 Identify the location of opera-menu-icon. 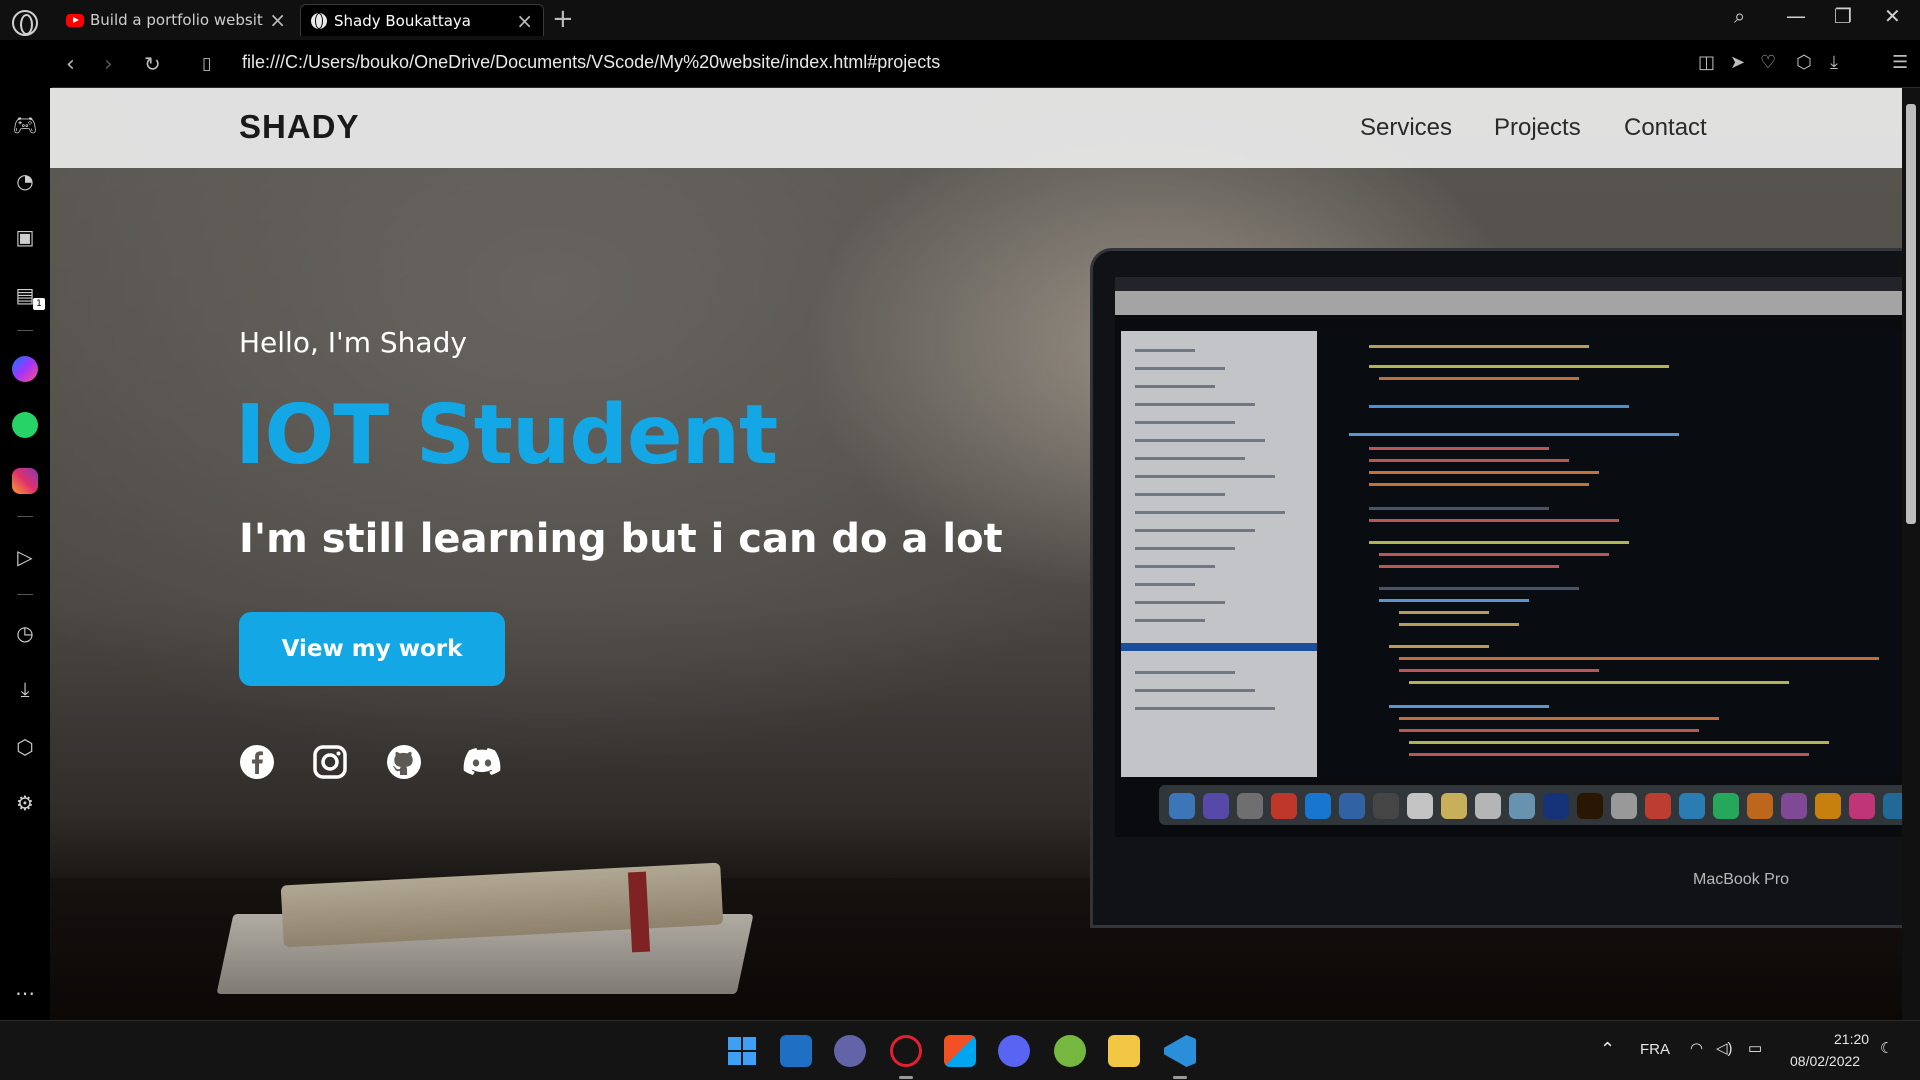
(25, 23).